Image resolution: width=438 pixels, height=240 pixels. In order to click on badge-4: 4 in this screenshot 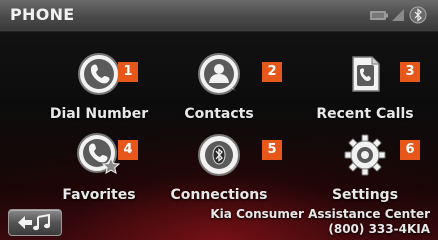, I will do `click(128, 150)`.